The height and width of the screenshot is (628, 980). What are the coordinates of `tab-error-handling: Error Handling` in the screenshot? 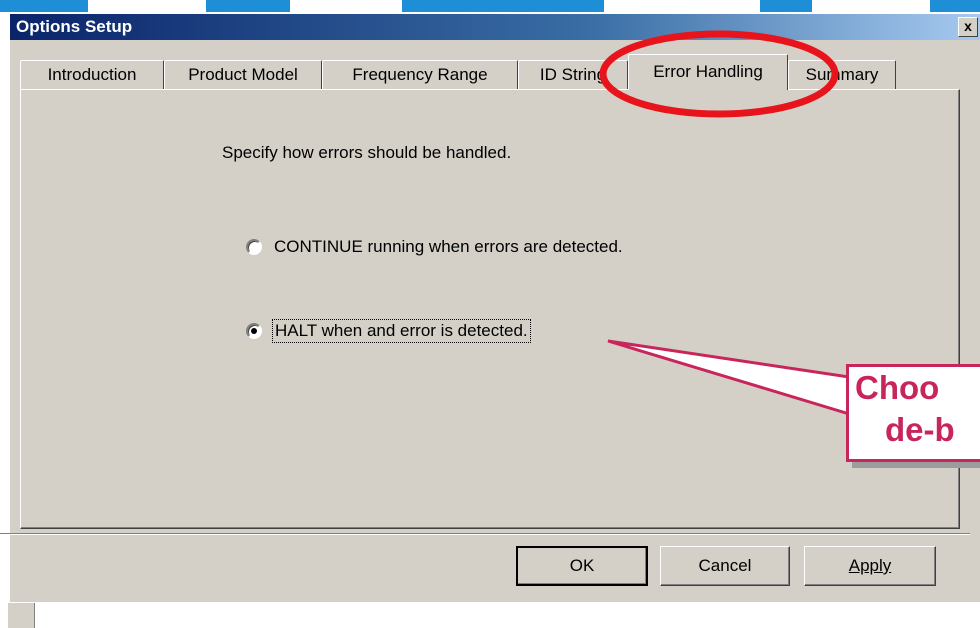 It's located at (708, 72).